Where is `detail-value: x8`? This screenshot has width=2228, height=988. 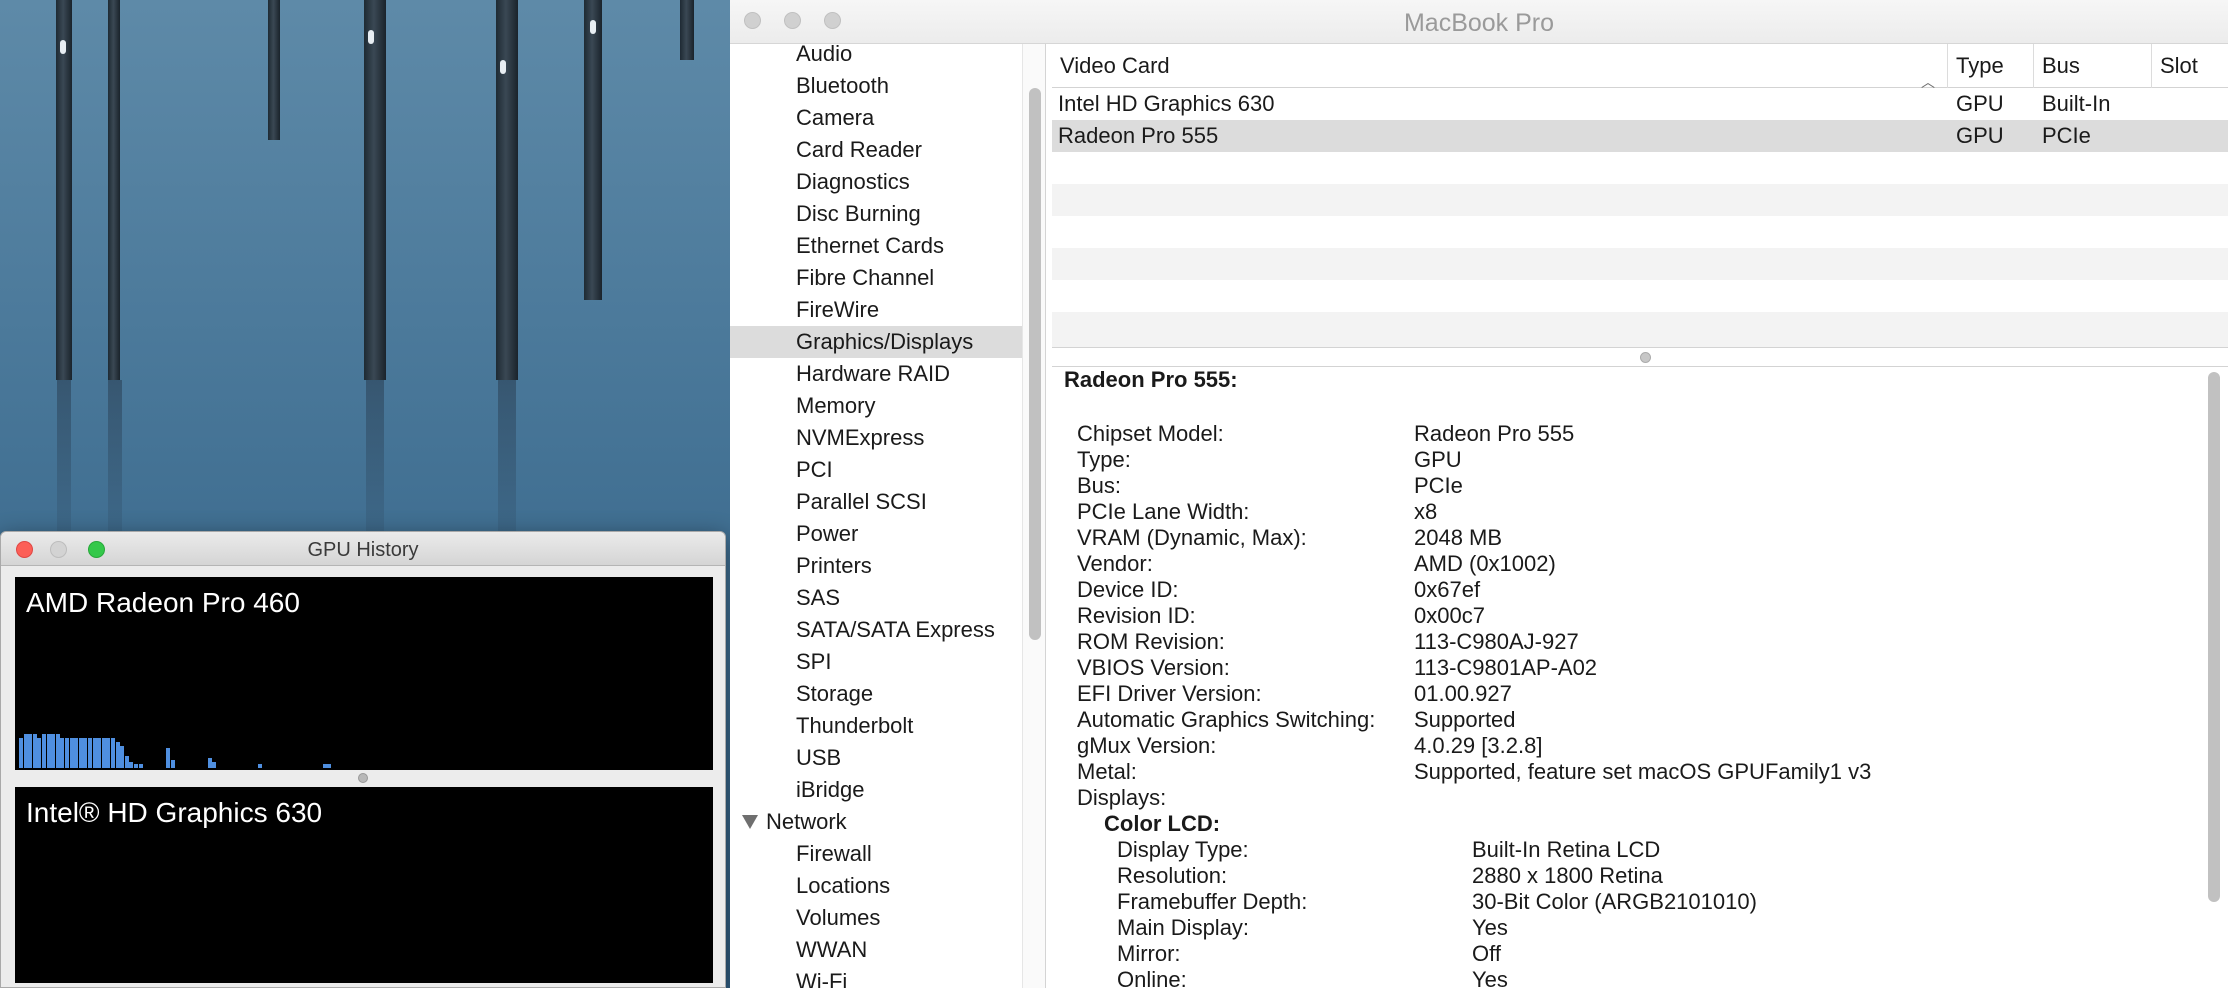
detail-value: x8 is located at coordinates (1426, 511).